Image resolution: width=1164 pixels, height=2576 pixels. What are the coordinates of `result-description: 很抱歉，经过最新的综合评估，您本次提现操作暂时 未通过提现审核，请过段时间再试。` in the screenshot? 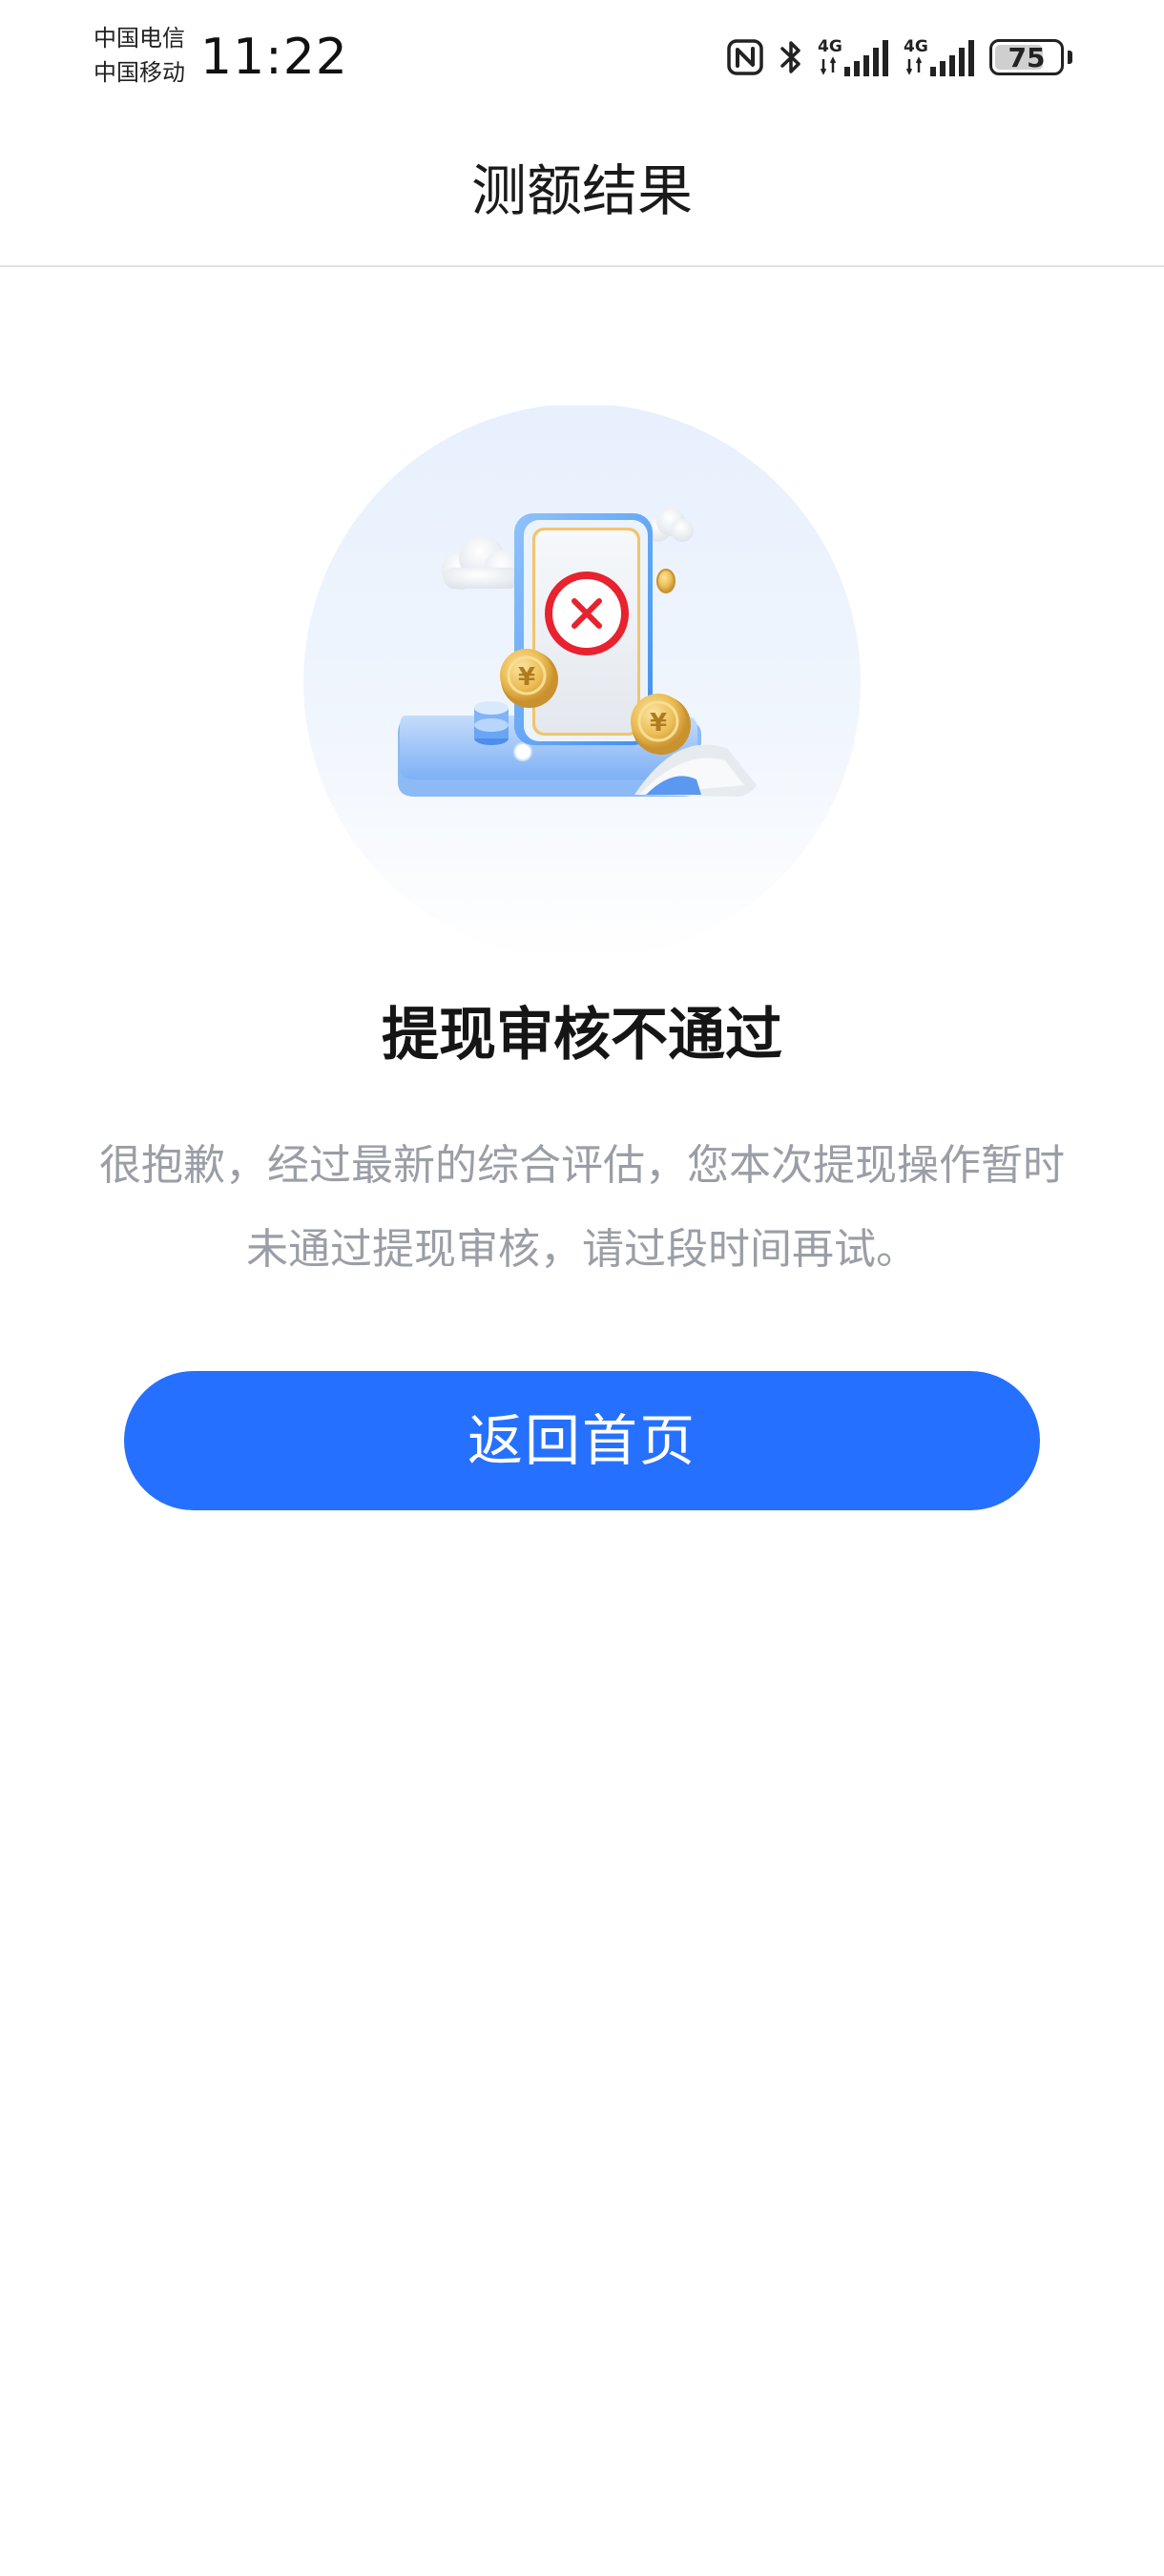 It's located at (582, 1208).